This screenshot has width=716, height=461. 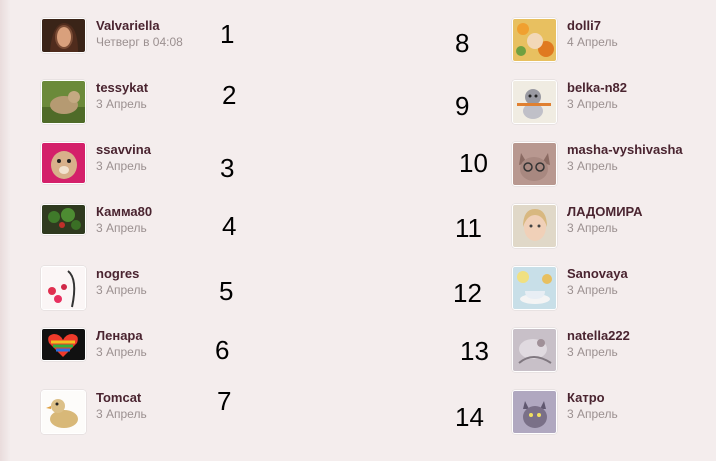 What do you see at coordinates (592, 42) in the screenshot?
I see `visit-date: 4 Апрель` at bounding box center [592, 42].